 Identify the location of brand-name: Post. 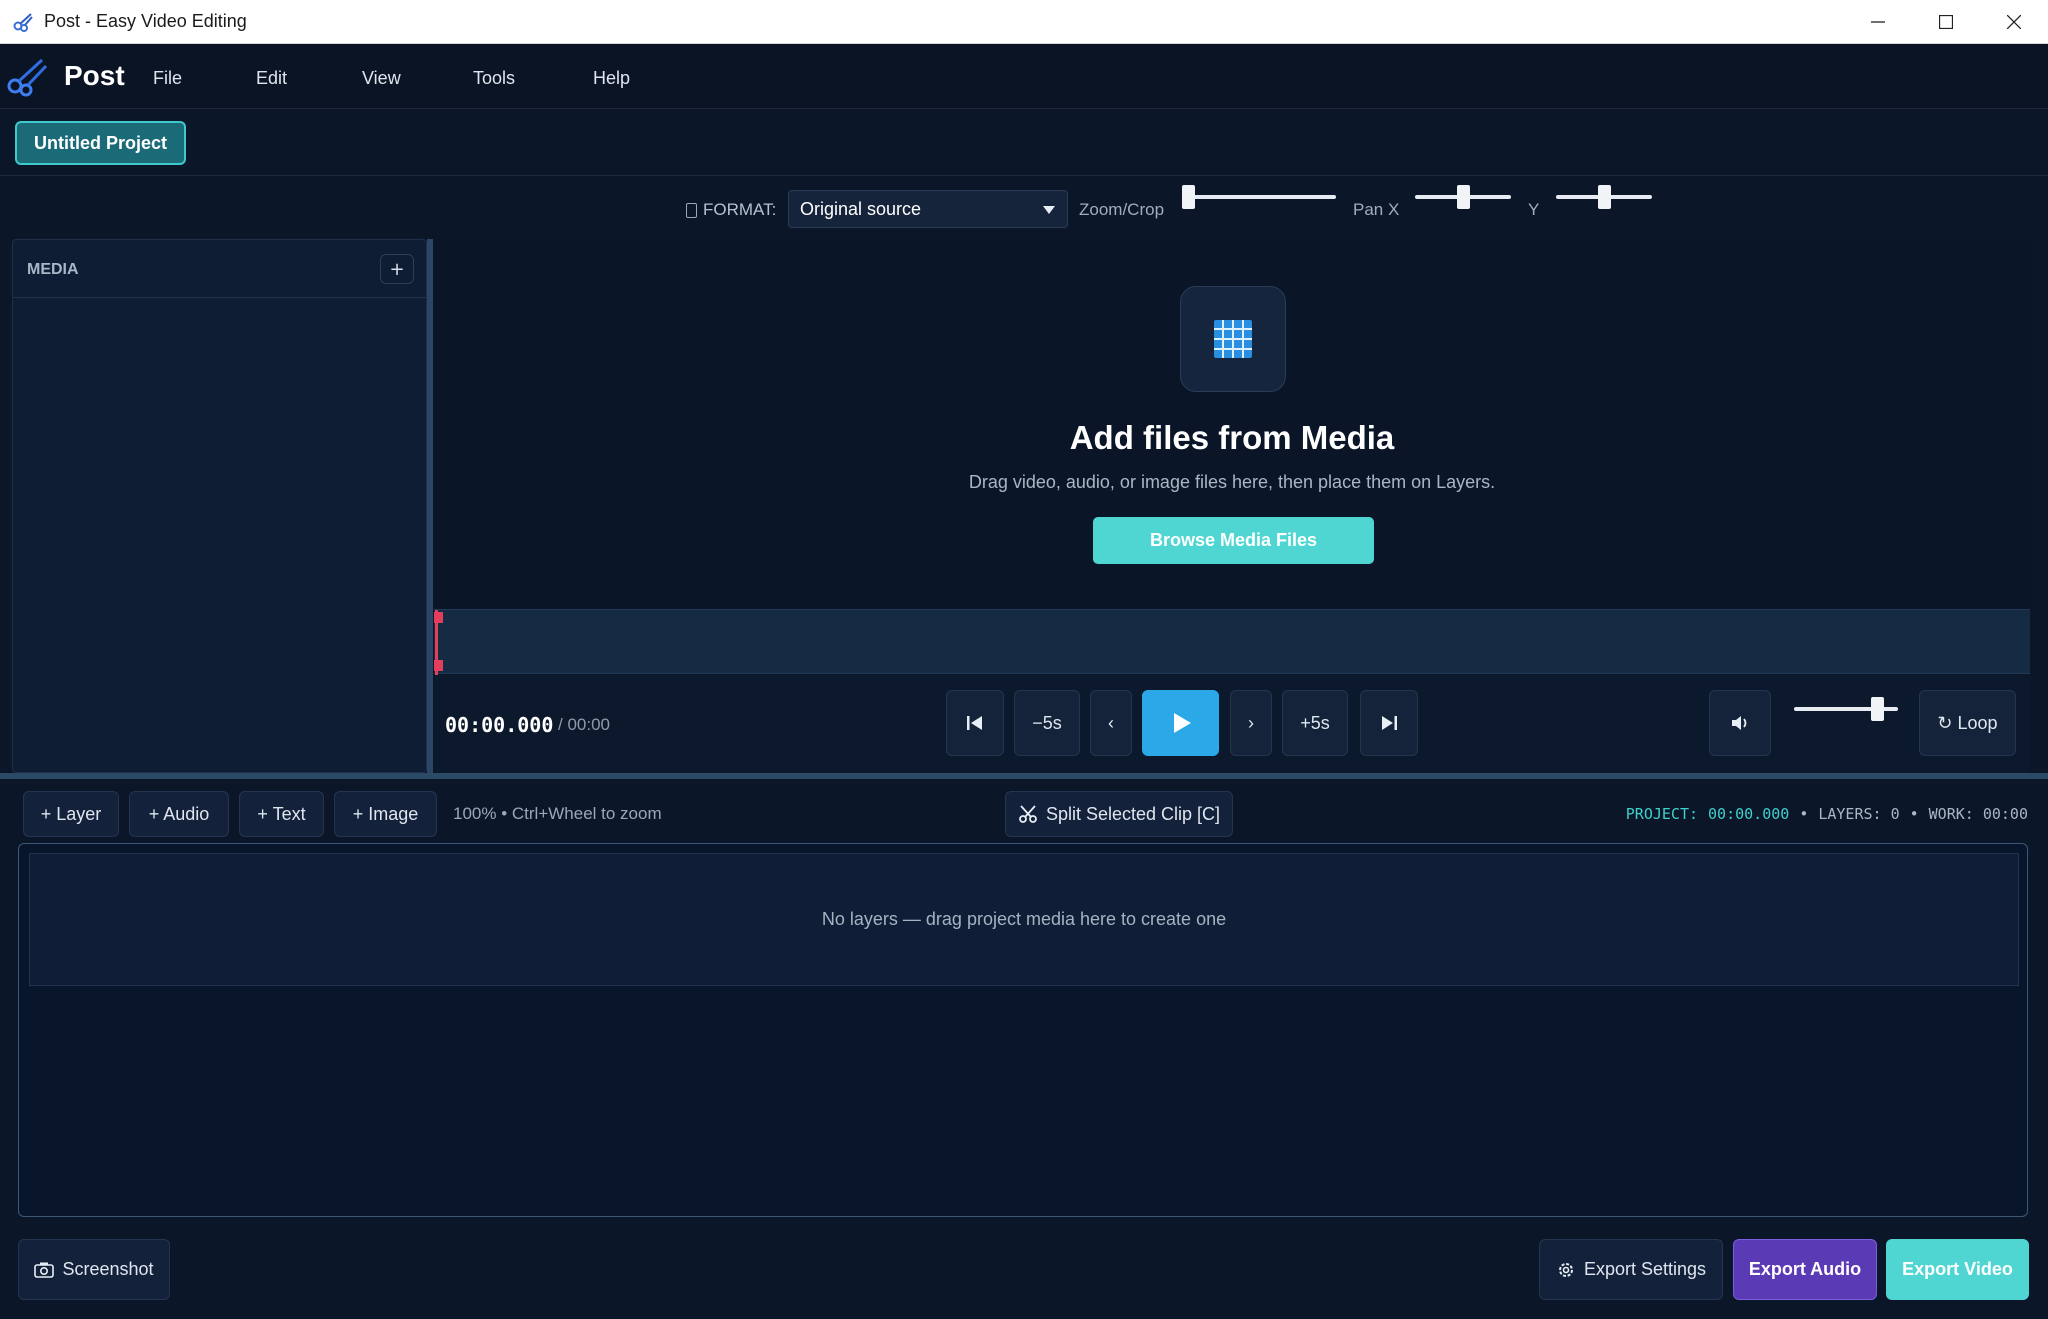
(94, 75).